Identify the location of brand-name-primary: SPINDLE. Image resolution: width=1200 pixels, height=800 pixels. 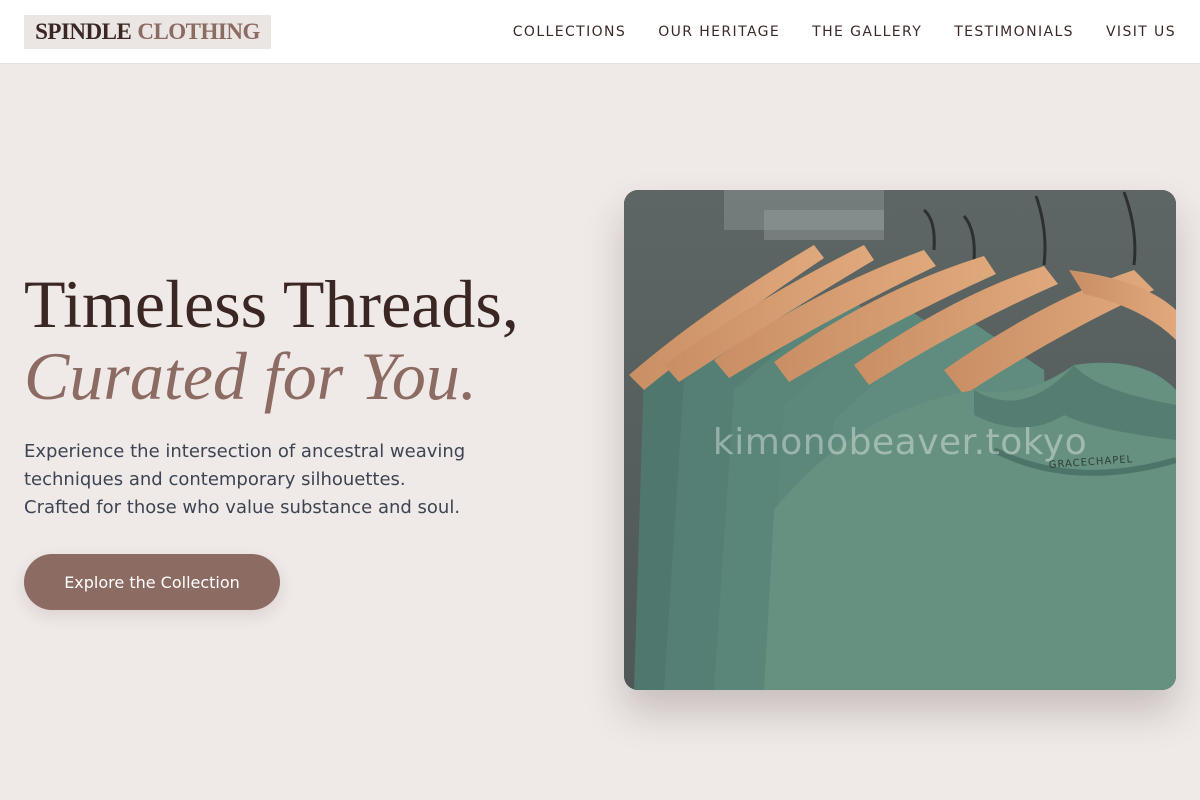
(83, 31).